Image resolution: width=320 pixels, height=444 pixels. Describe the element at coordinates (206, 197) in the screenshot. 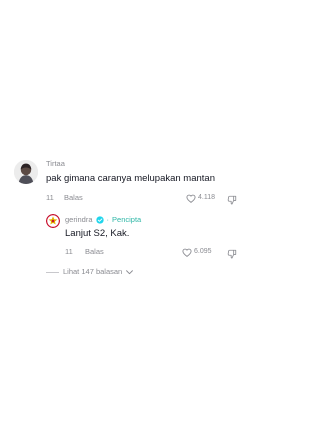

I see `like-count: 4.118` at that location.